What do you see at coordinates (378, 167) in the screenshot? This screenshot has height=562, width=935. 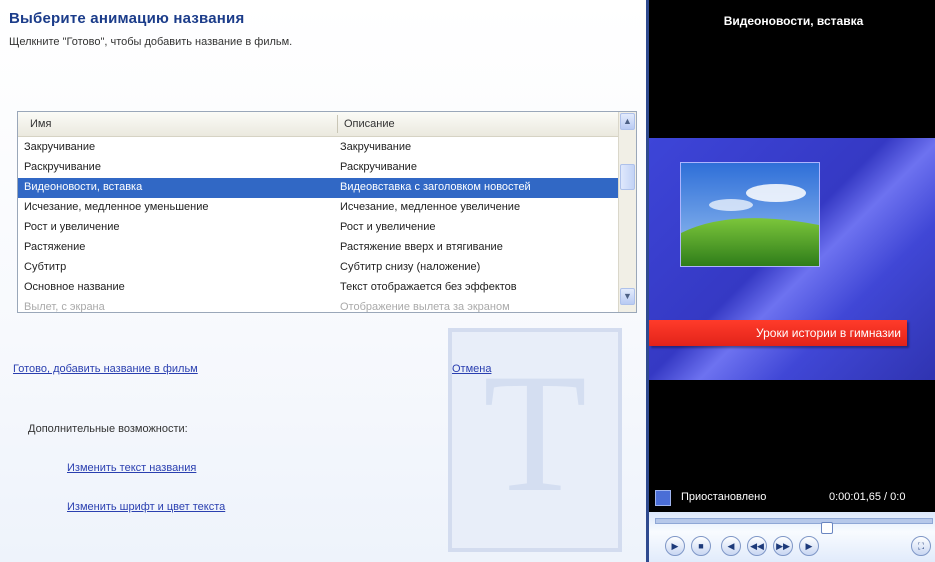 I see `list-item-description: Раскручивание` at bounding box center [378, 167].